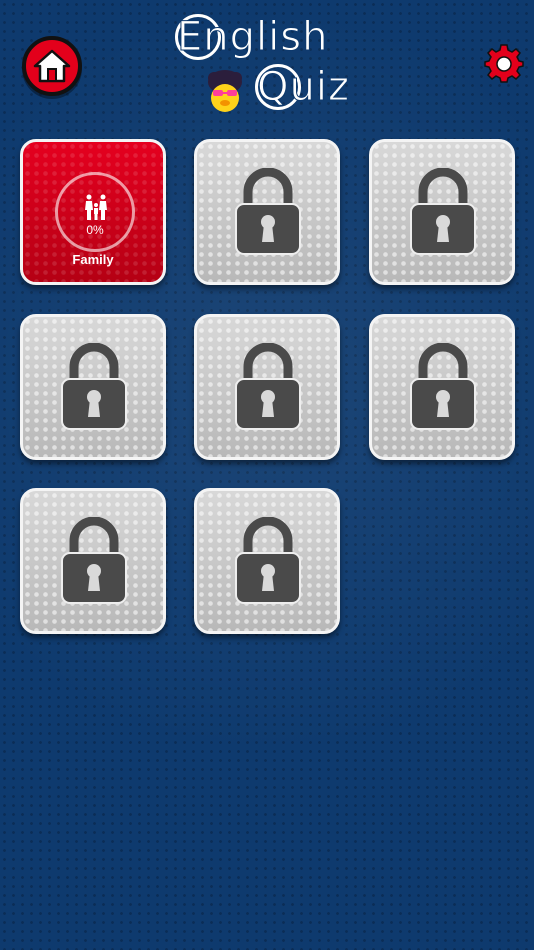  What do you see at coordinates (93, 259) in the screenshot?
I see `category-label: Family` at bounding box center [93, 259].